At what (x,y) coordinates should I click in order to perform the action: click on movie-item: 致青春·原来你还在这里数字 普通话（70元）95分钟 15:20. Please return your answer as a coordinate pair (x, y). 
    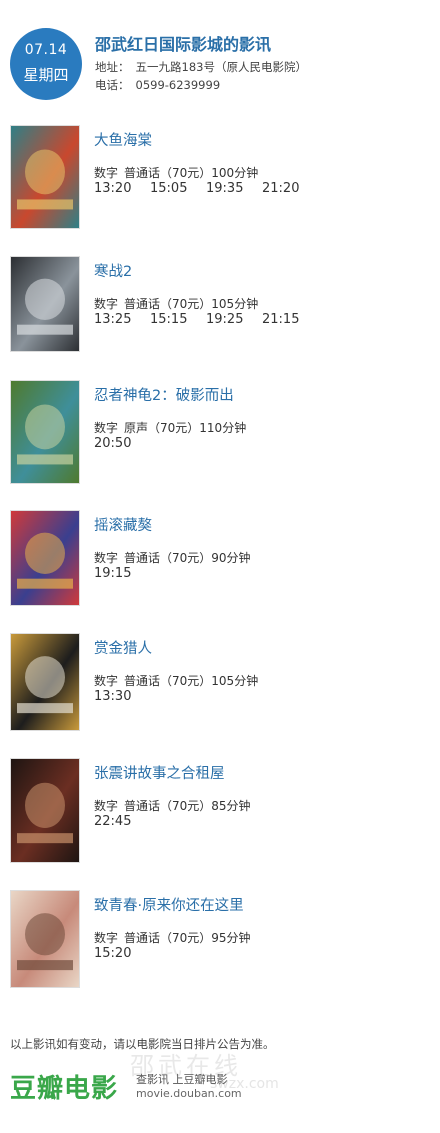
    Looking at the image, I should click on (220, 939).